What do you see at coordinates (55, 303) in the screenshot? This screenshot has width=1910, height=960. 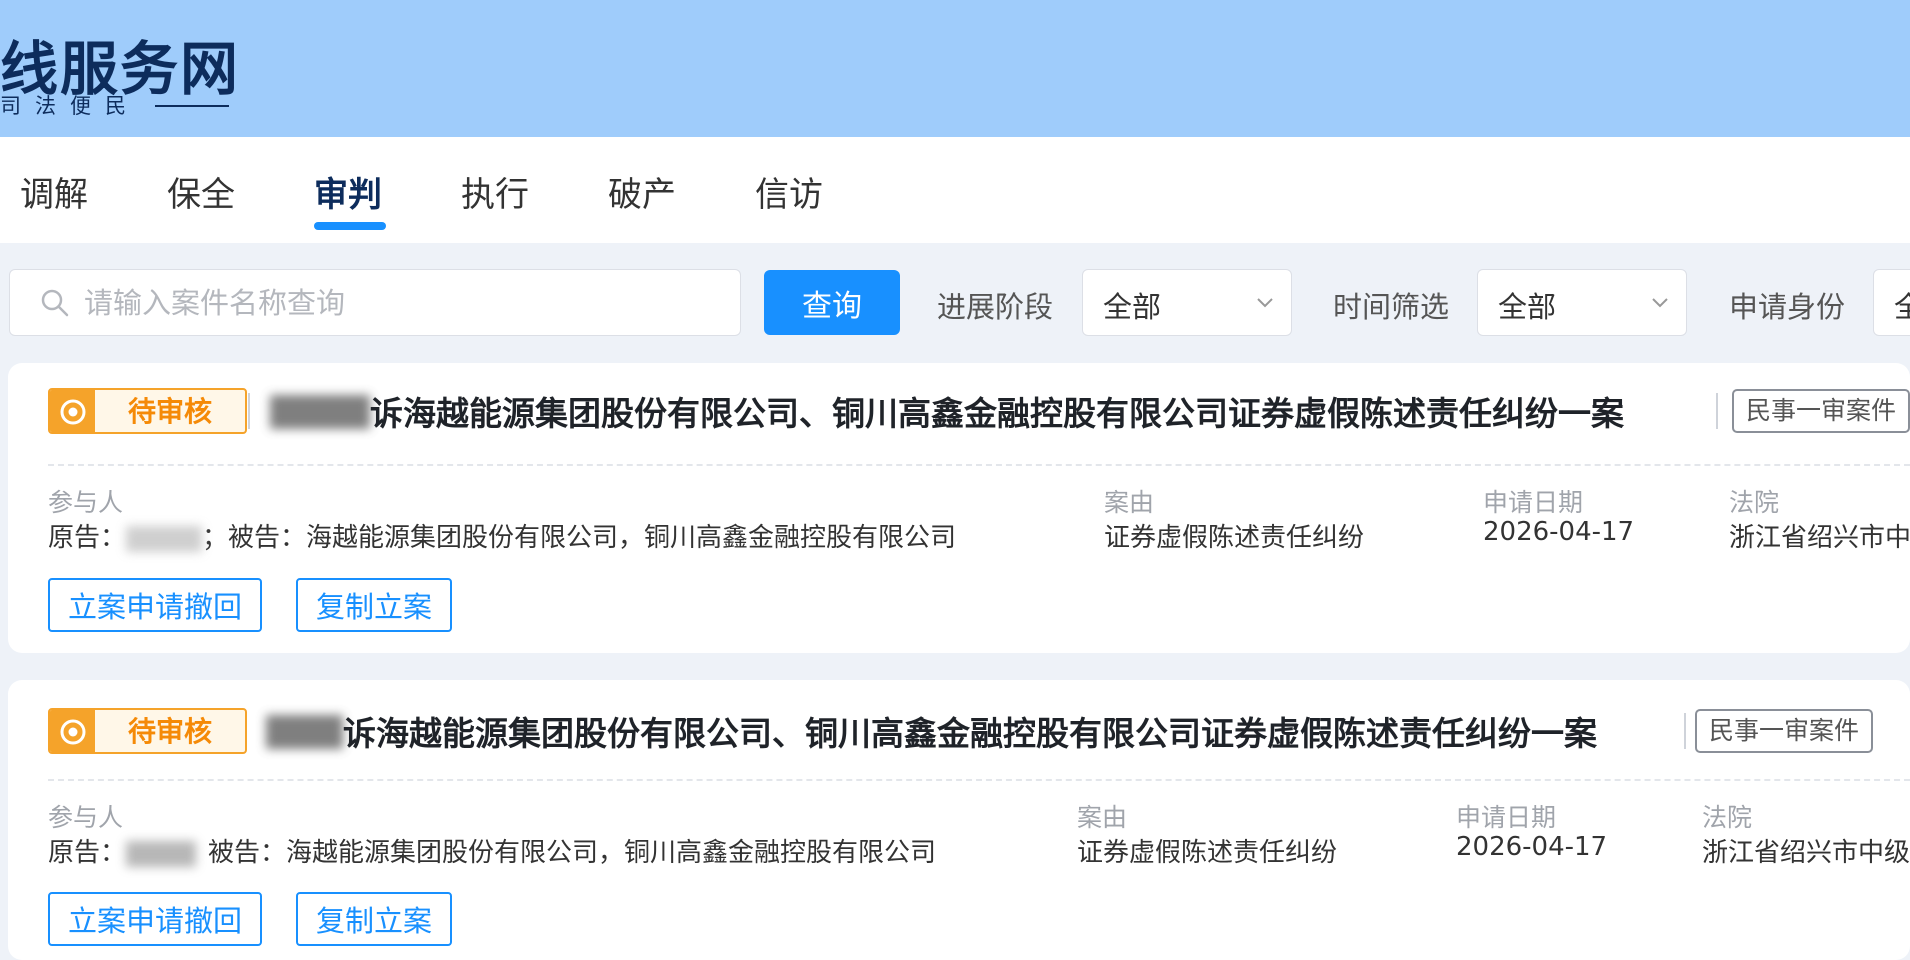 I see `search-icon` at bounding box center [55, 303].